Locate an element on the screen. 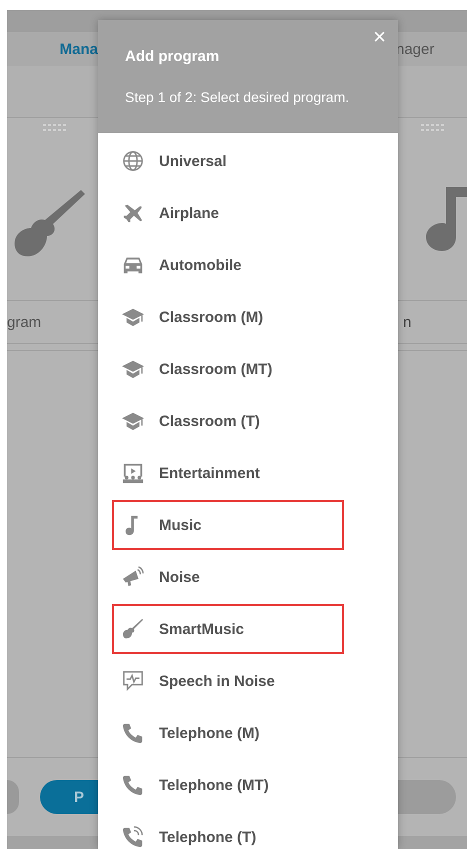  program-option: SmartMusic is located at coordinates (228, 629).